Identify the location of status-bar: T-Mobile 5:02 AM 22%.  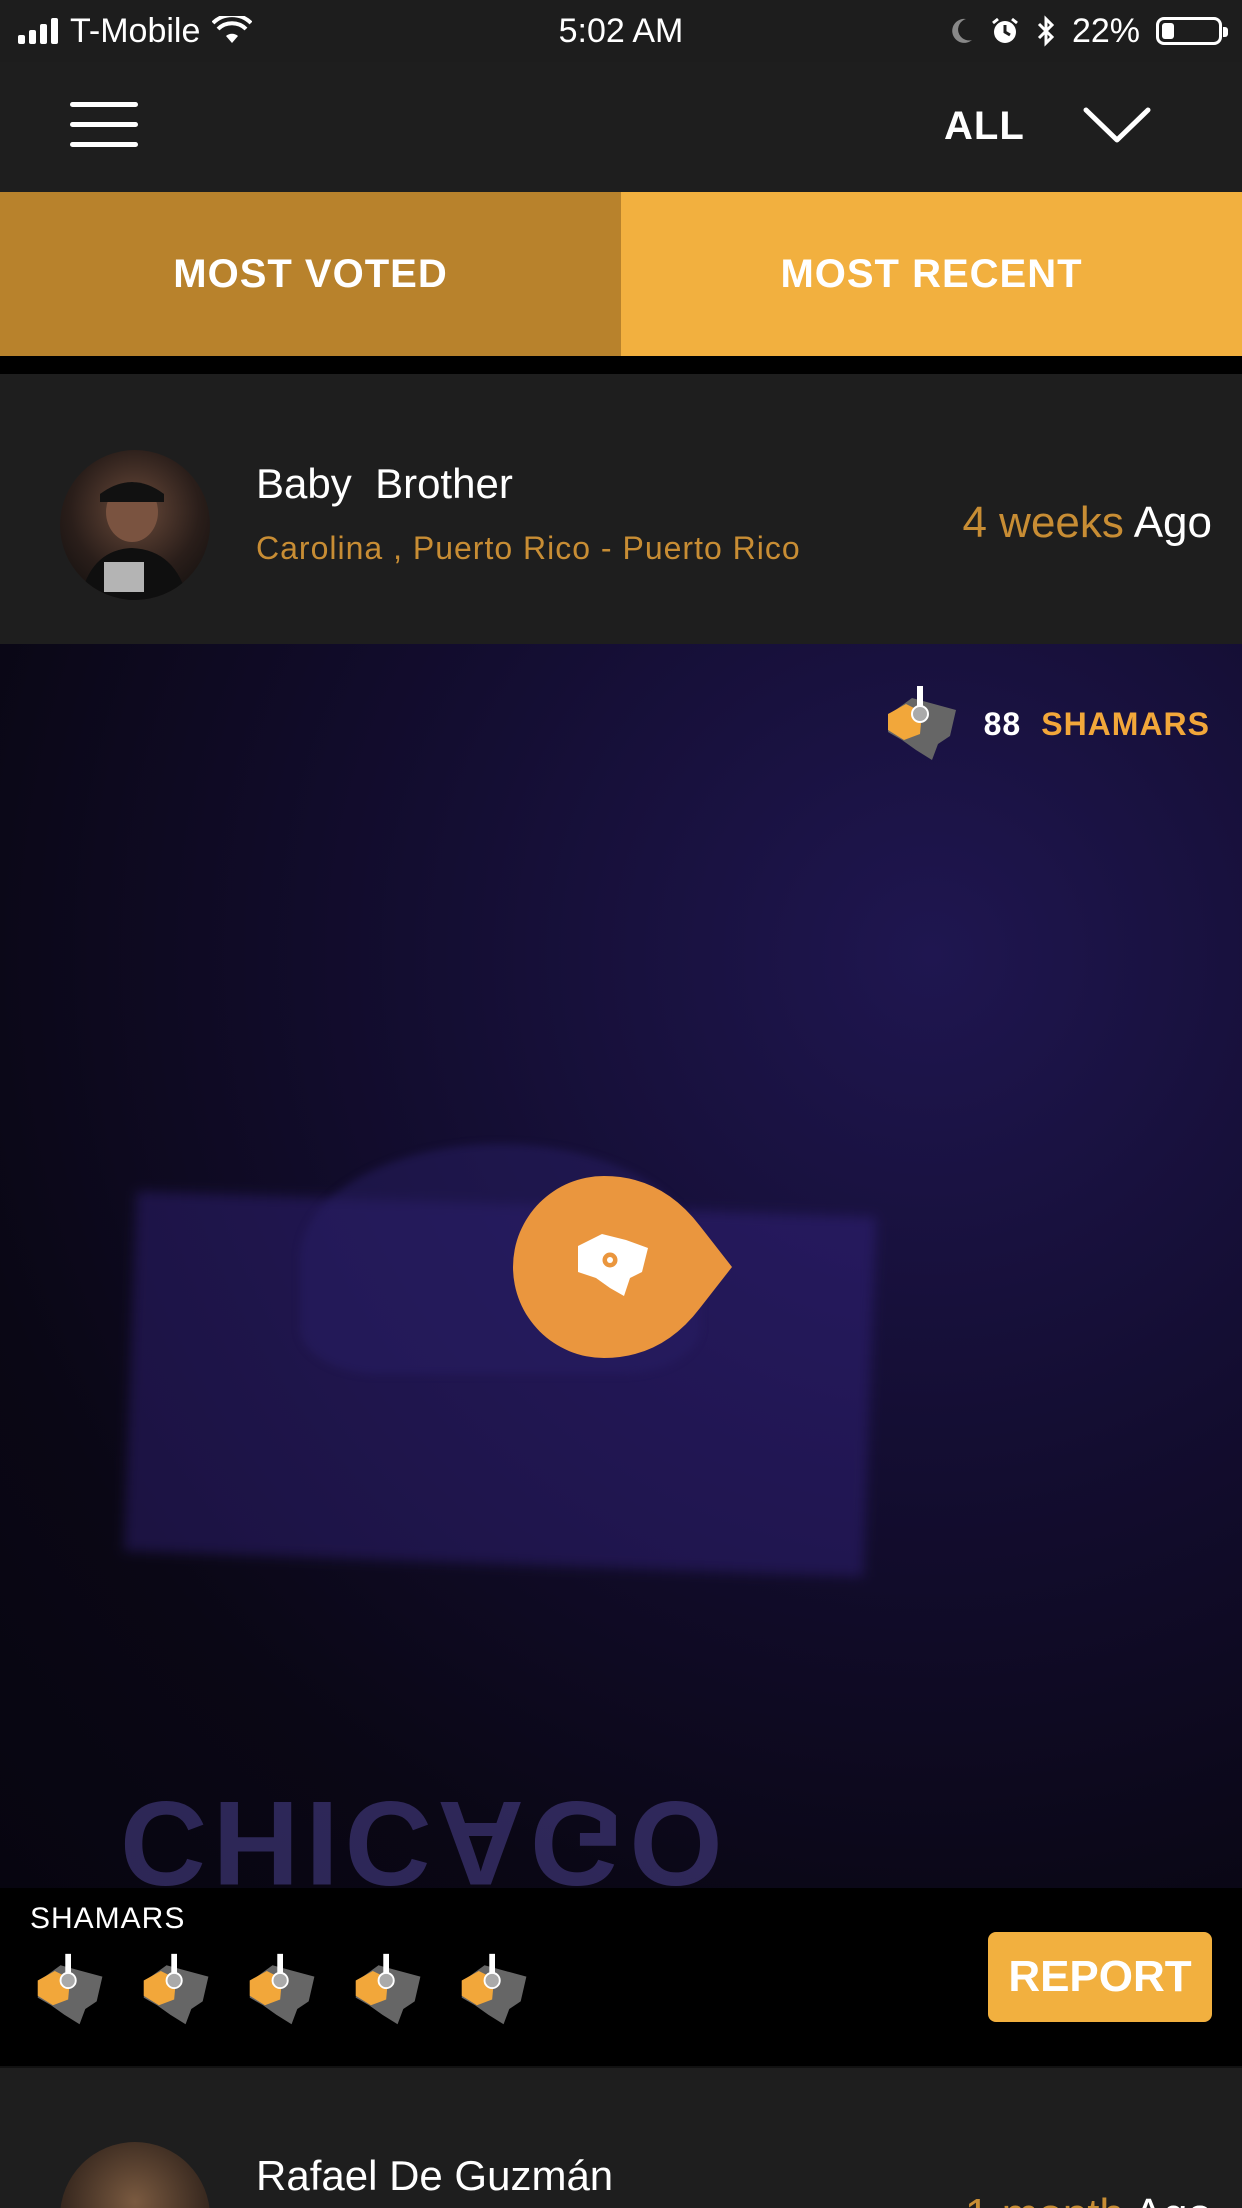
(621, 31).